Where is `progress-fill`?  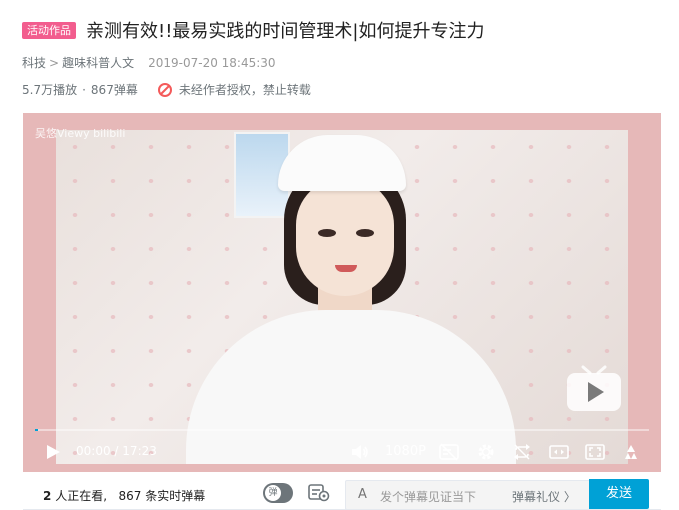 progress-fill is located at coordinates (36, 430).